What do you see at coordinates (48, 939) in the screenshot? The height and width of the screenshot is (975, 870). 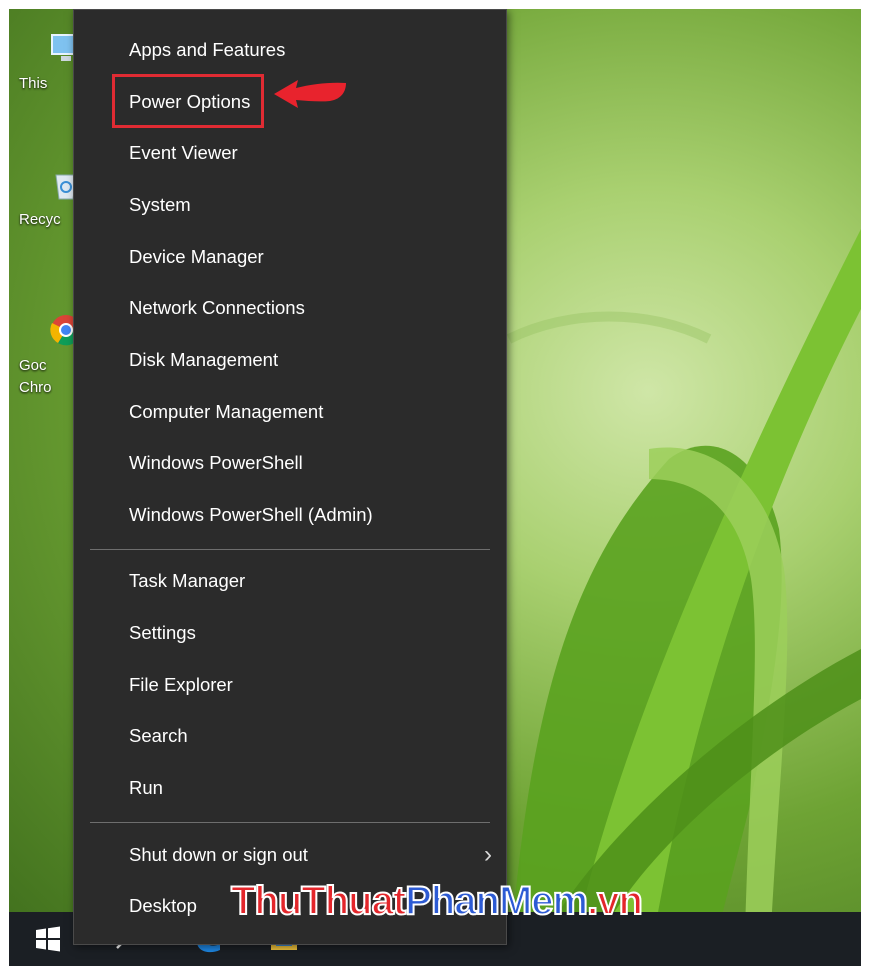 I see `windows-start-icon` at bounding box center [48, 939].